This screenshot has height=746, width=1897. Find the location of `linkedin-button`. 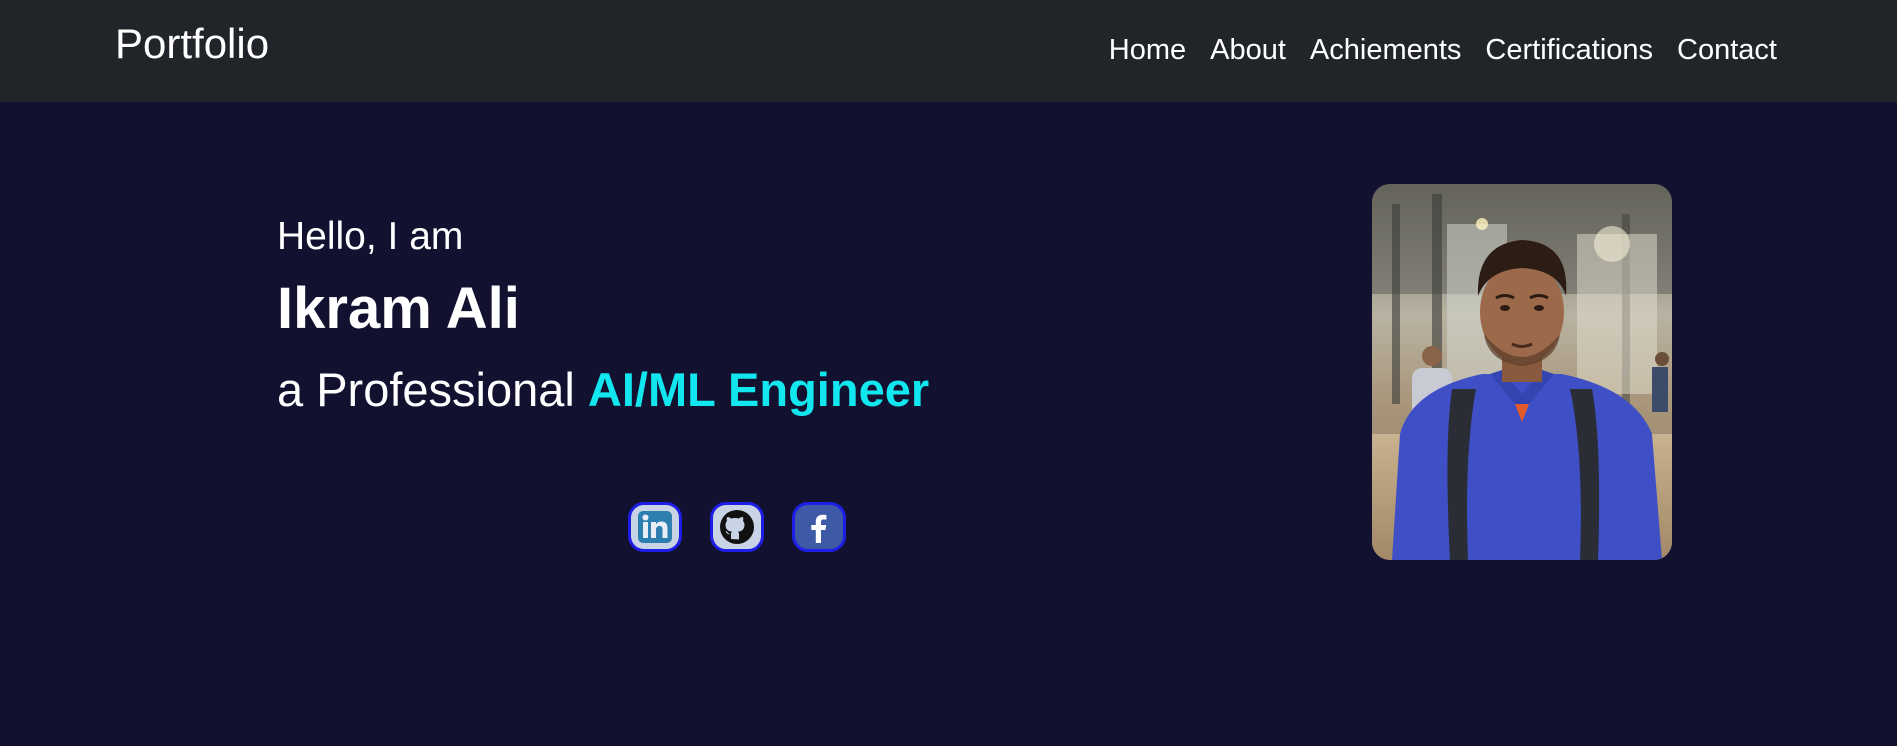

linkedin-button is located at coordinates (655, 527).